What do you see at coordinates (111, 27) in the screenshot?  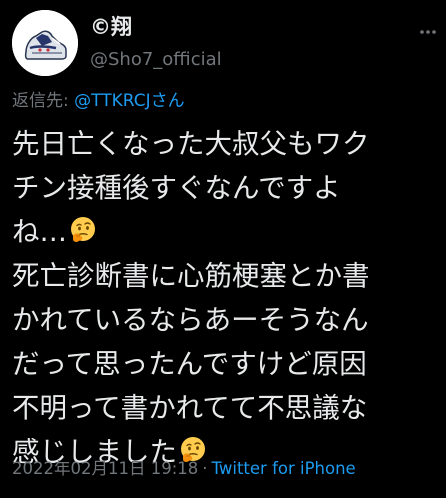 I see `author-display-name: ©翔` at bounding box center [111, 27].